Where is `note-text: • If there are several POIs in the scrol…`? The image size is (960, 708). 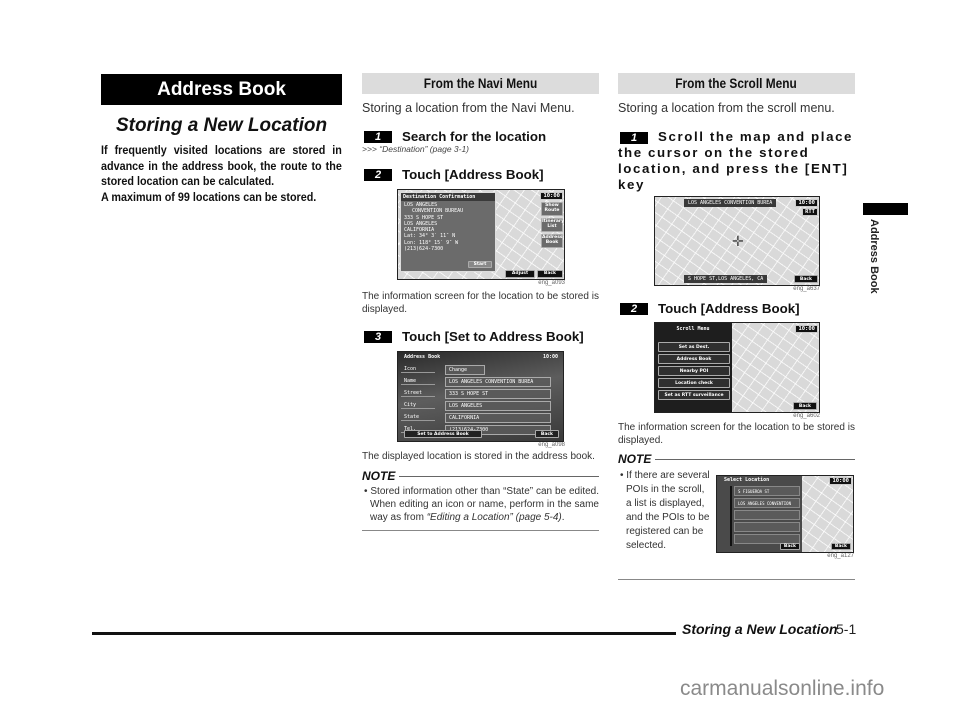 note-text: • If there are several POIs in the scrol… is located at coordinates (664, 514).